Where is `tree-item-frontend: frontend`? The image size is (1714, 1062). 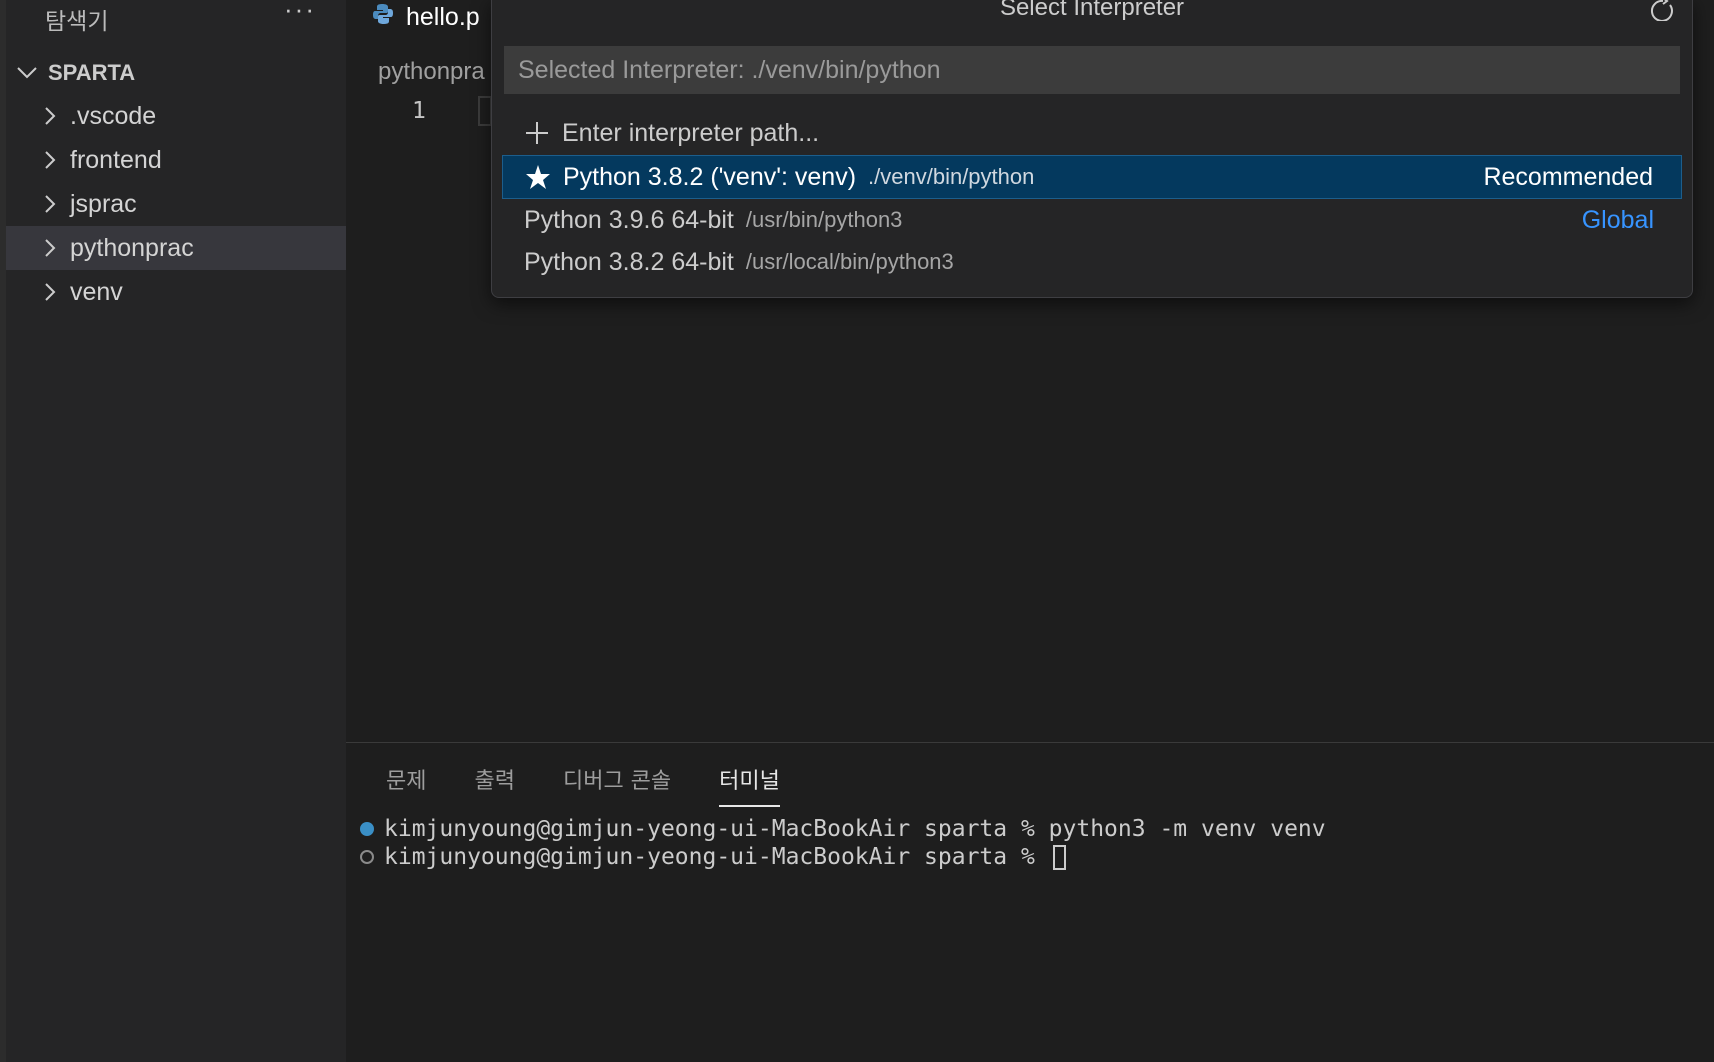 tree-item-frontend: frontend is located at coordinates (176, 160).